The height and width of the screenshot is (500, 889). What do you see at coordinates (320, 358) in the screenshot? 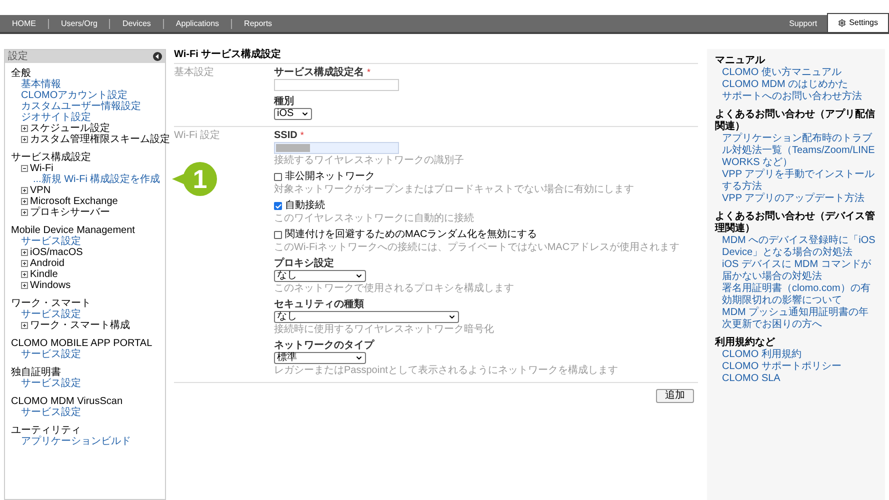
I see `select-field: 標準` at bounding box center [320, 358].